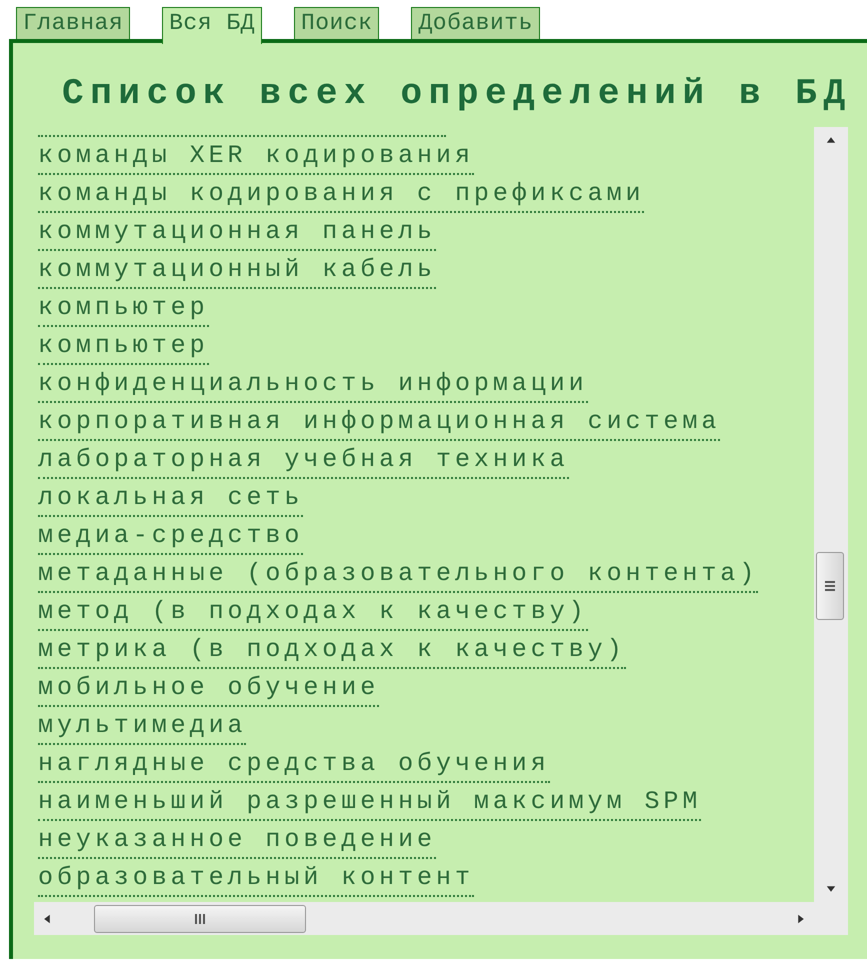 The width and height of the screenshot is (867, 972). Describe the element at coordinates (237, 841) in the screenshot. I see `term-link: неуказанное поведение` at that location.